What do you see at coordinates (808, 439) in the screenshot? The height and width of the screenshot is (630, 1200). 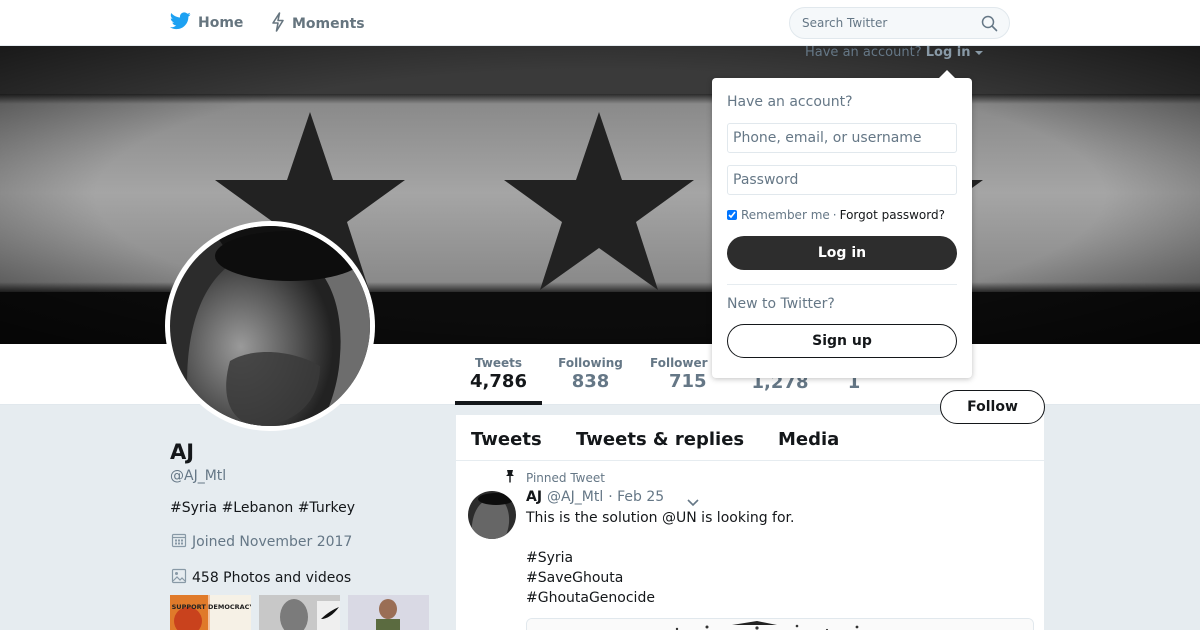 I see `tab-media: Media` at bounding box center [808, 439].